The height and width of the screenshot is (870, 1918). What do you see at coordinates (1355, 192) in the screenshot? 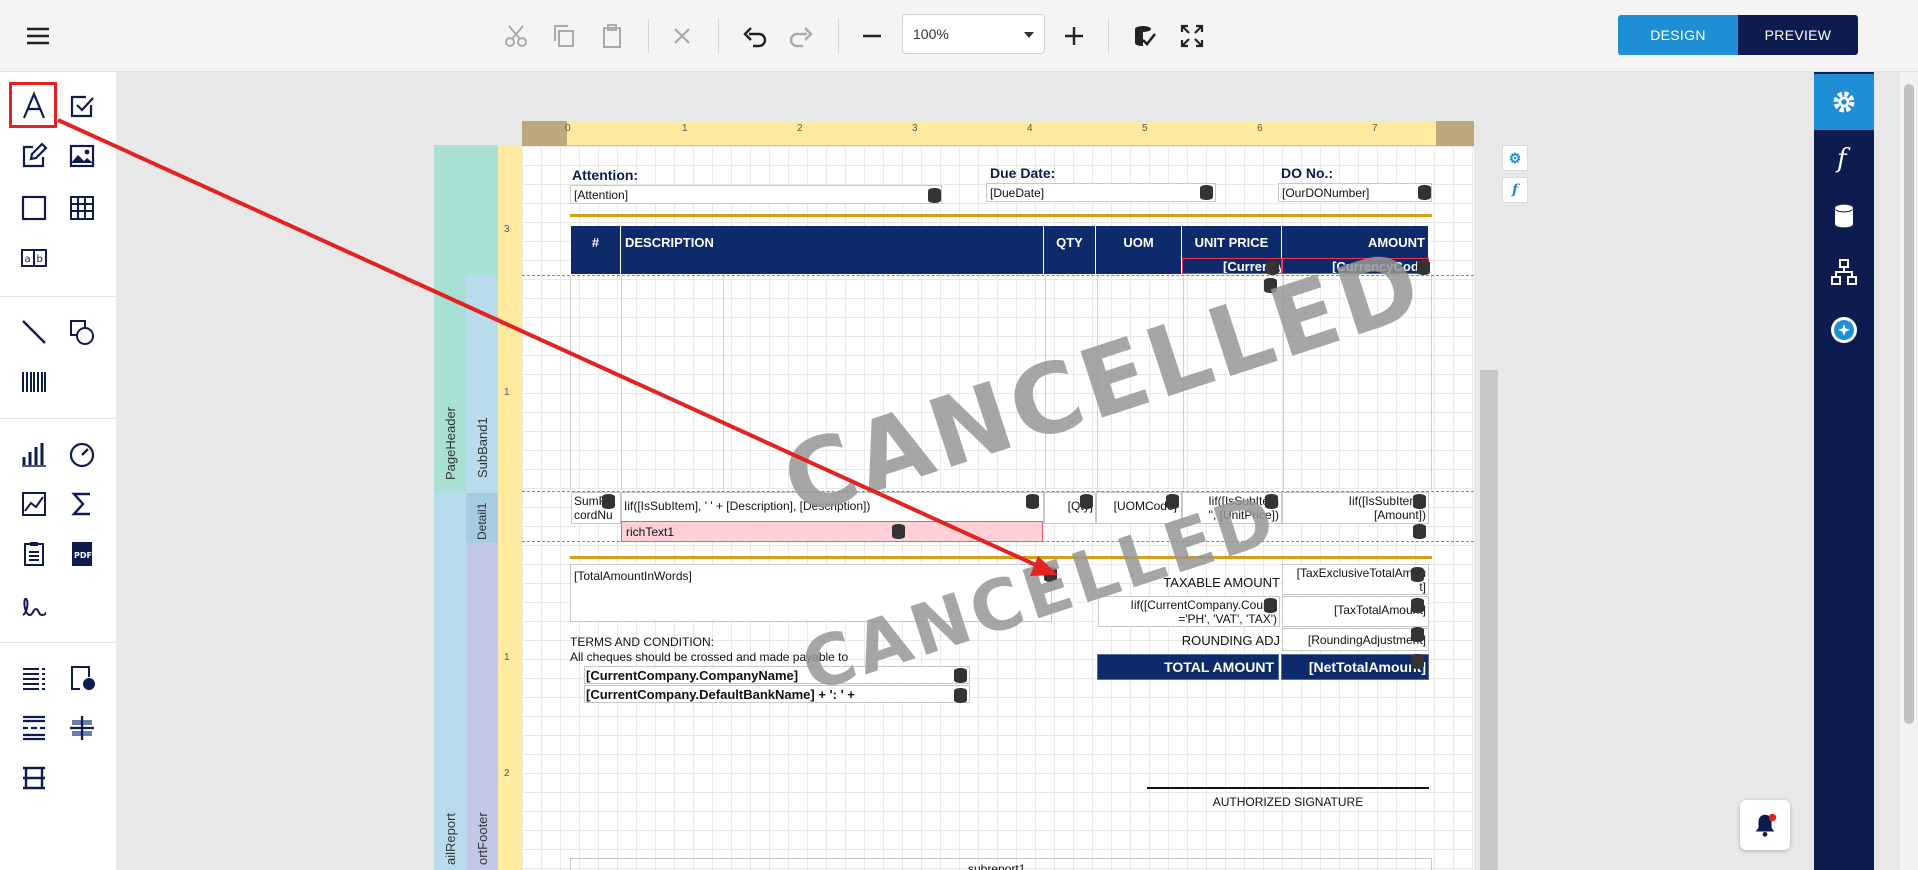
I see `do-number-field: [OurDONumber]` at bounding box center [1355, 192].